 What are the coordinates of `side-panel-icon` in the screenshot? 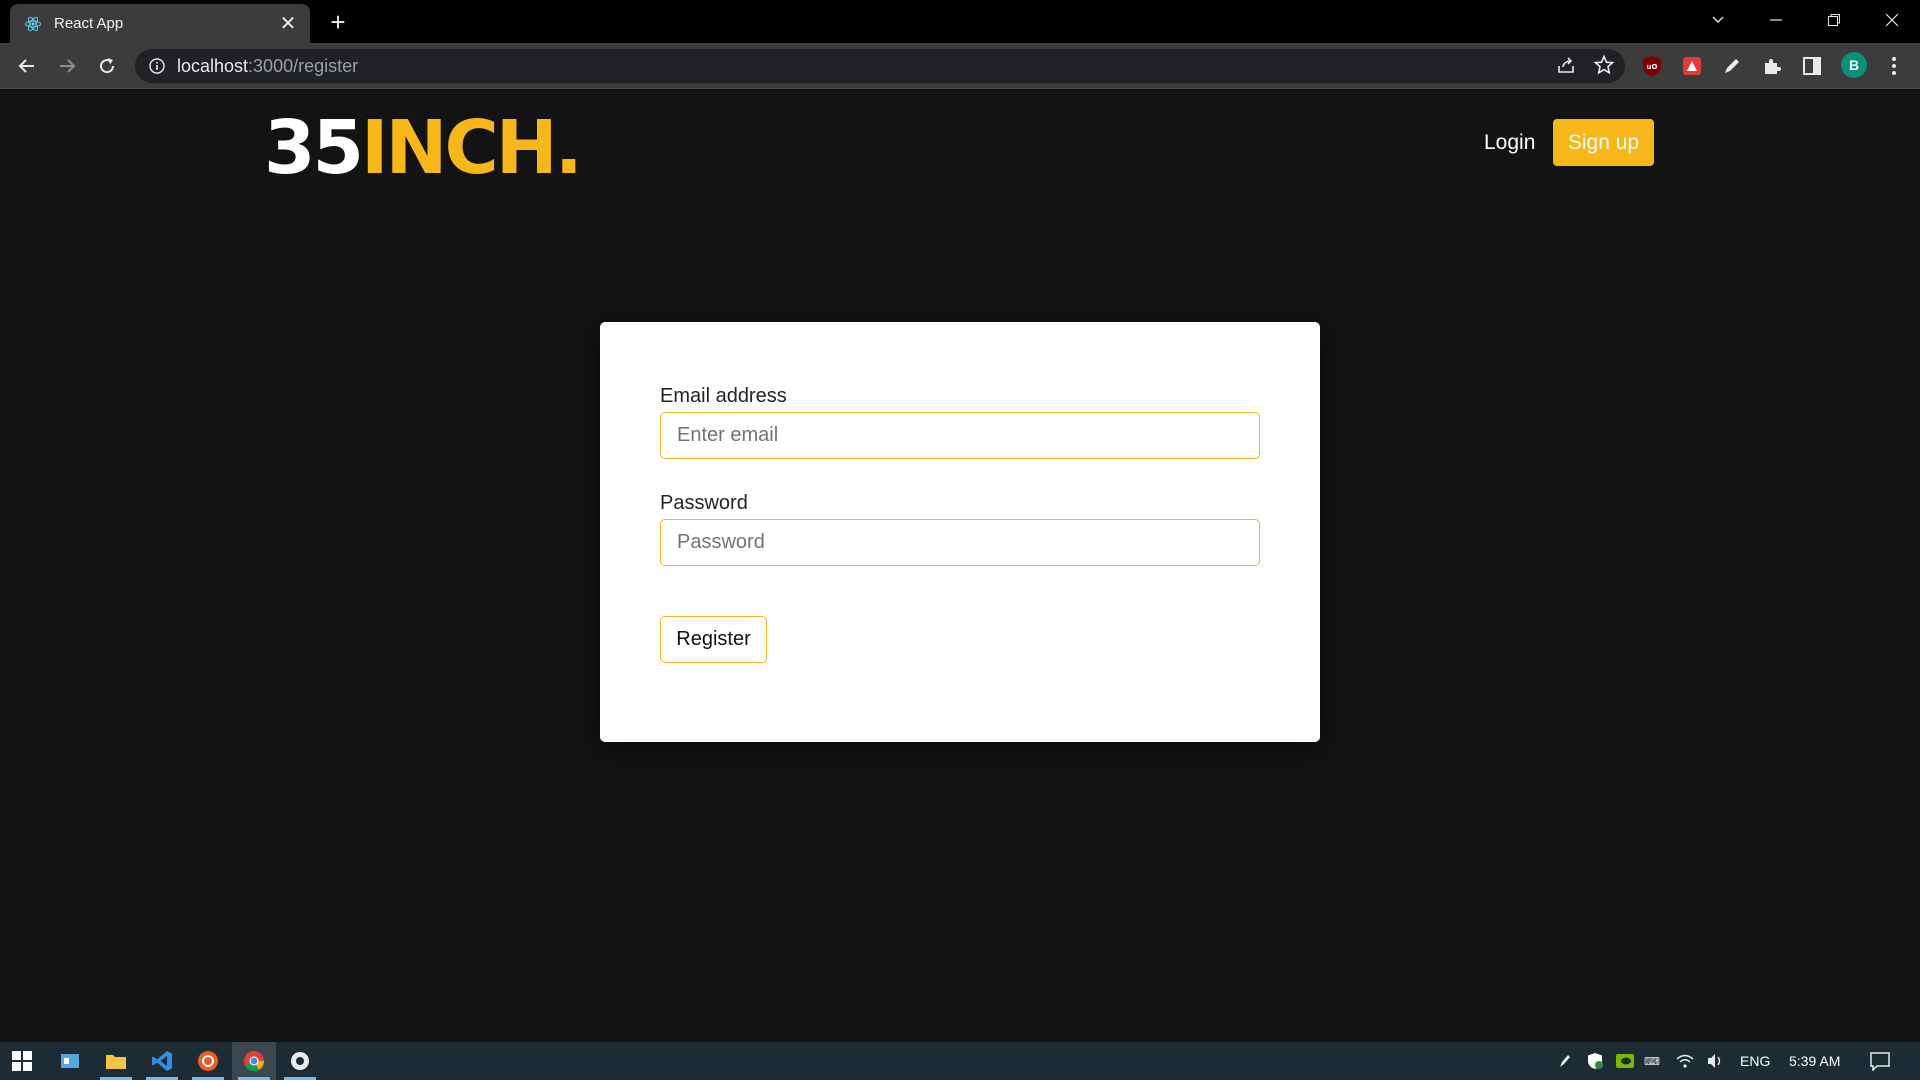 It's located at (1812, 66).